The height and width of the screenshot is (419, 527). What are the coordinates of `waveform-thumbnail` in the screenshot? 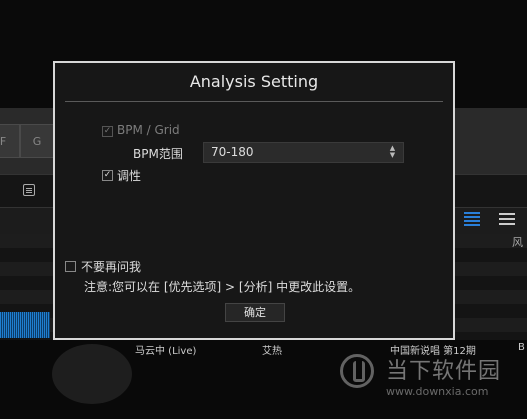 It's located at (25, 325).